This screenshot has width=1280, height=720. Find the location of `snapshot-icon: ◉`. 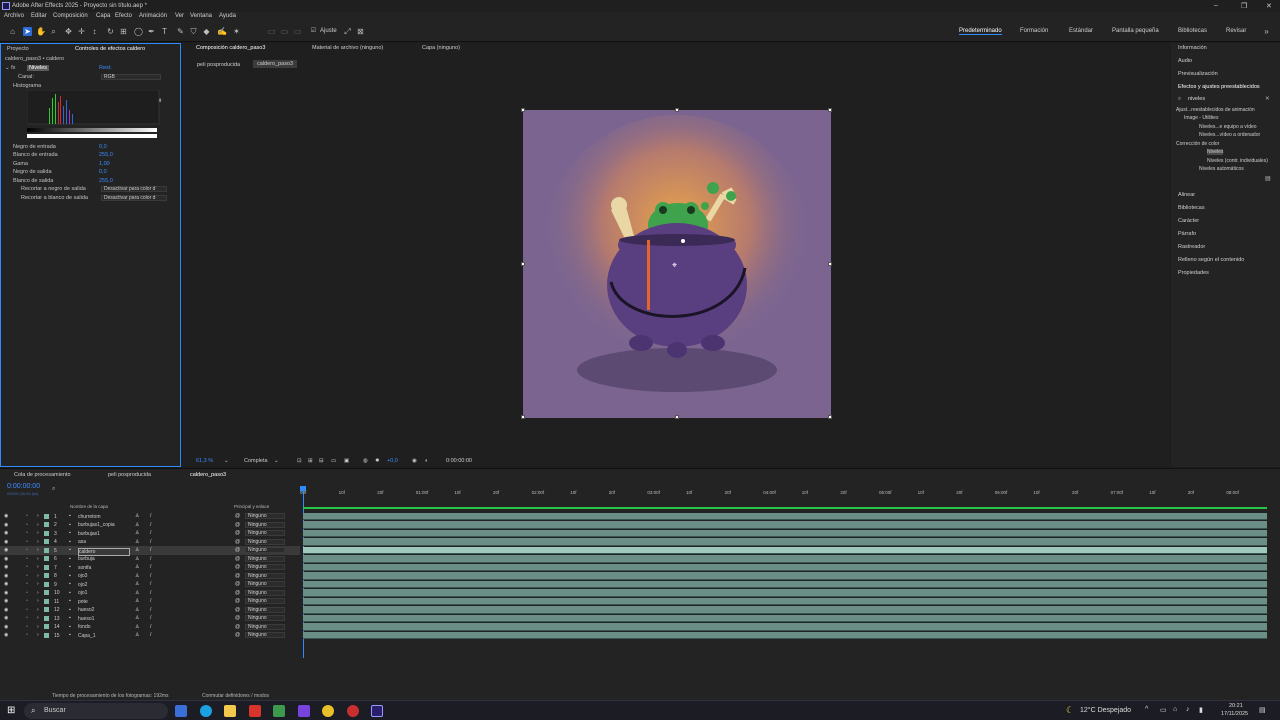

snapshot-icon: ◉ is located at coordinates (414, 461).